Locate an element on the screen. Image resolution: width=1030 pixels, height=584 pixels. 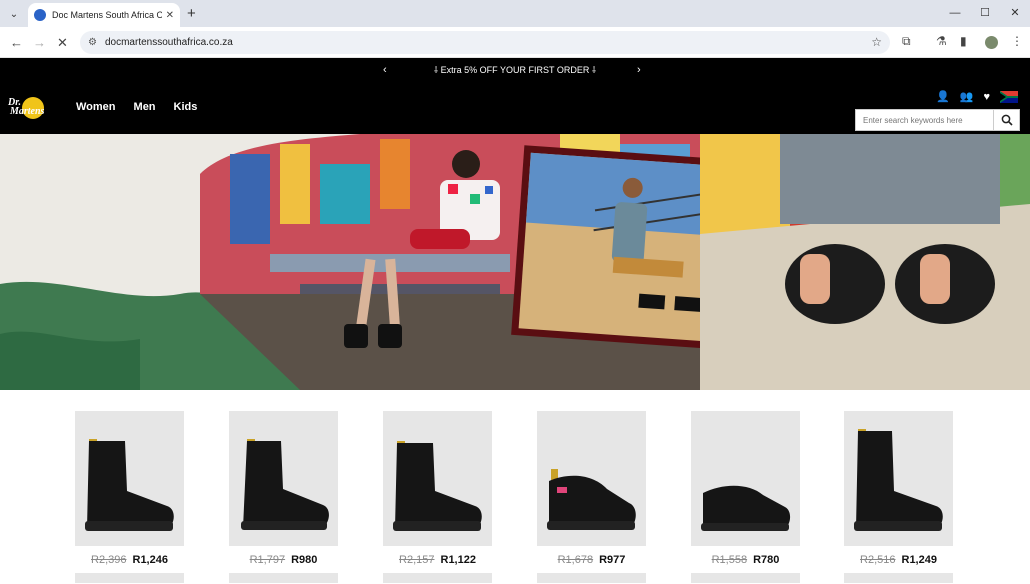
register-icon: 👥 is located at coordinates (967, 96).